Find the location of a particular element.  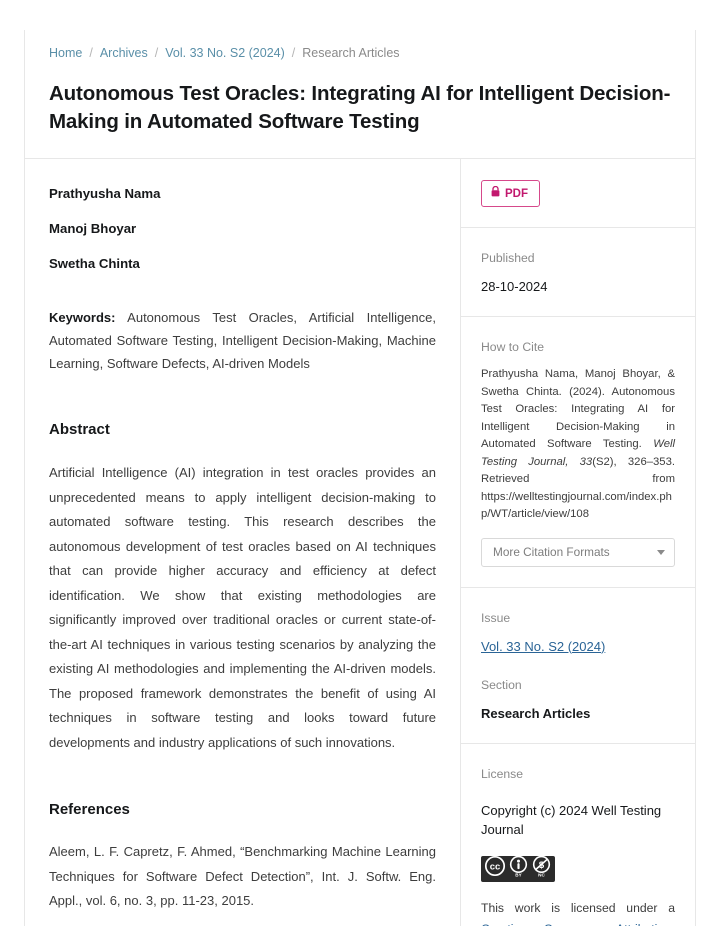

chevron-down-icon is located at coordinates (661, 552).